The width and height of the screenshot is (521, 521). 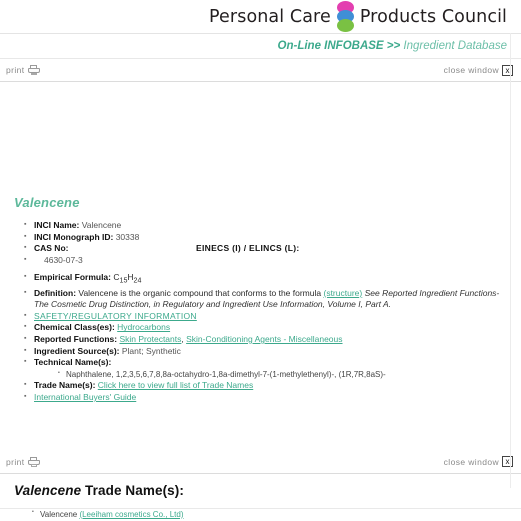 I want to click on print-label-bottom: print, so click(x=15, y=461).